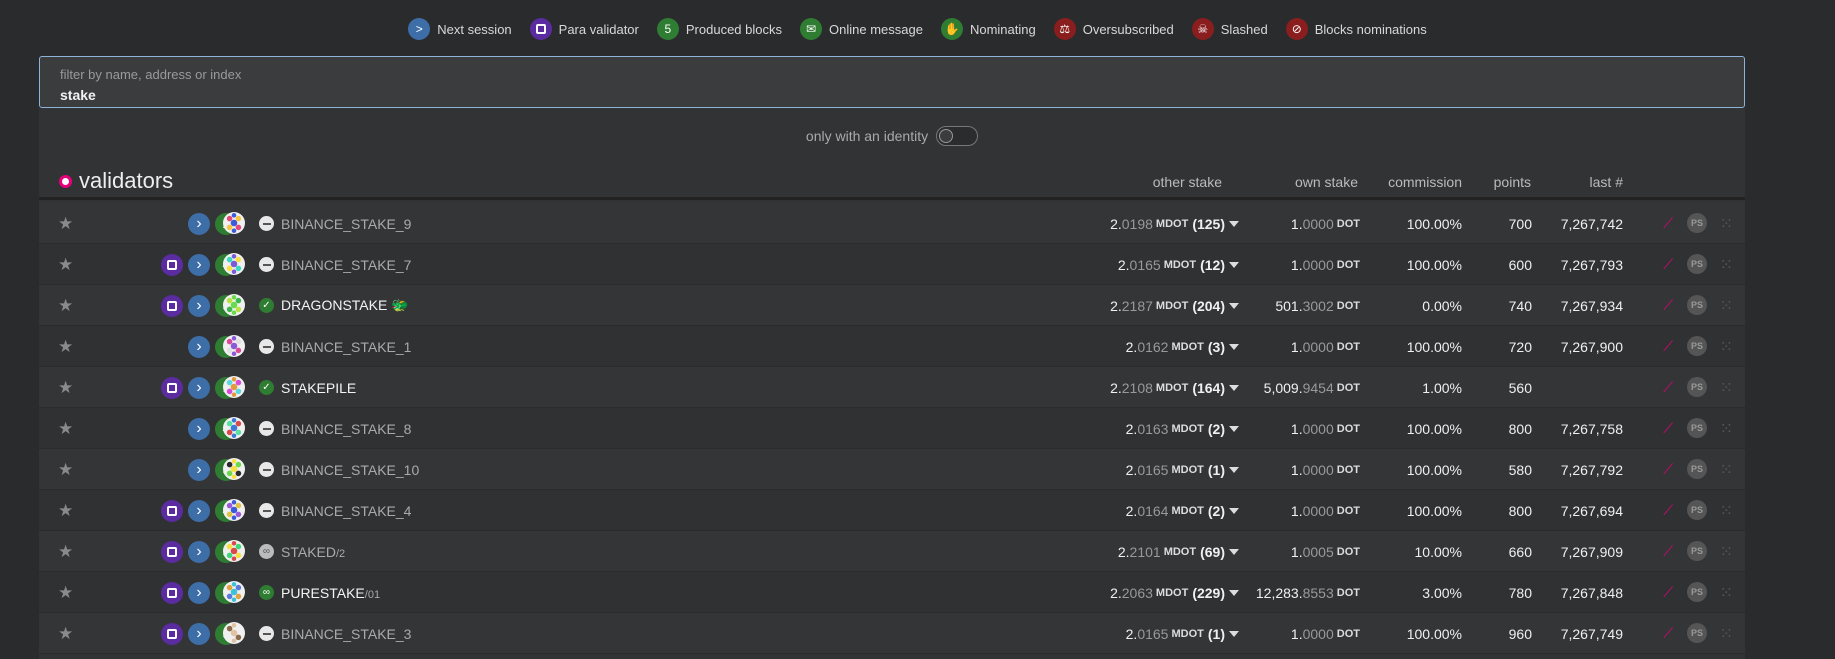  Describe the element at coordinates (199, 633) in the screenshot. I see `chevron-right-icon: ›` at that location.